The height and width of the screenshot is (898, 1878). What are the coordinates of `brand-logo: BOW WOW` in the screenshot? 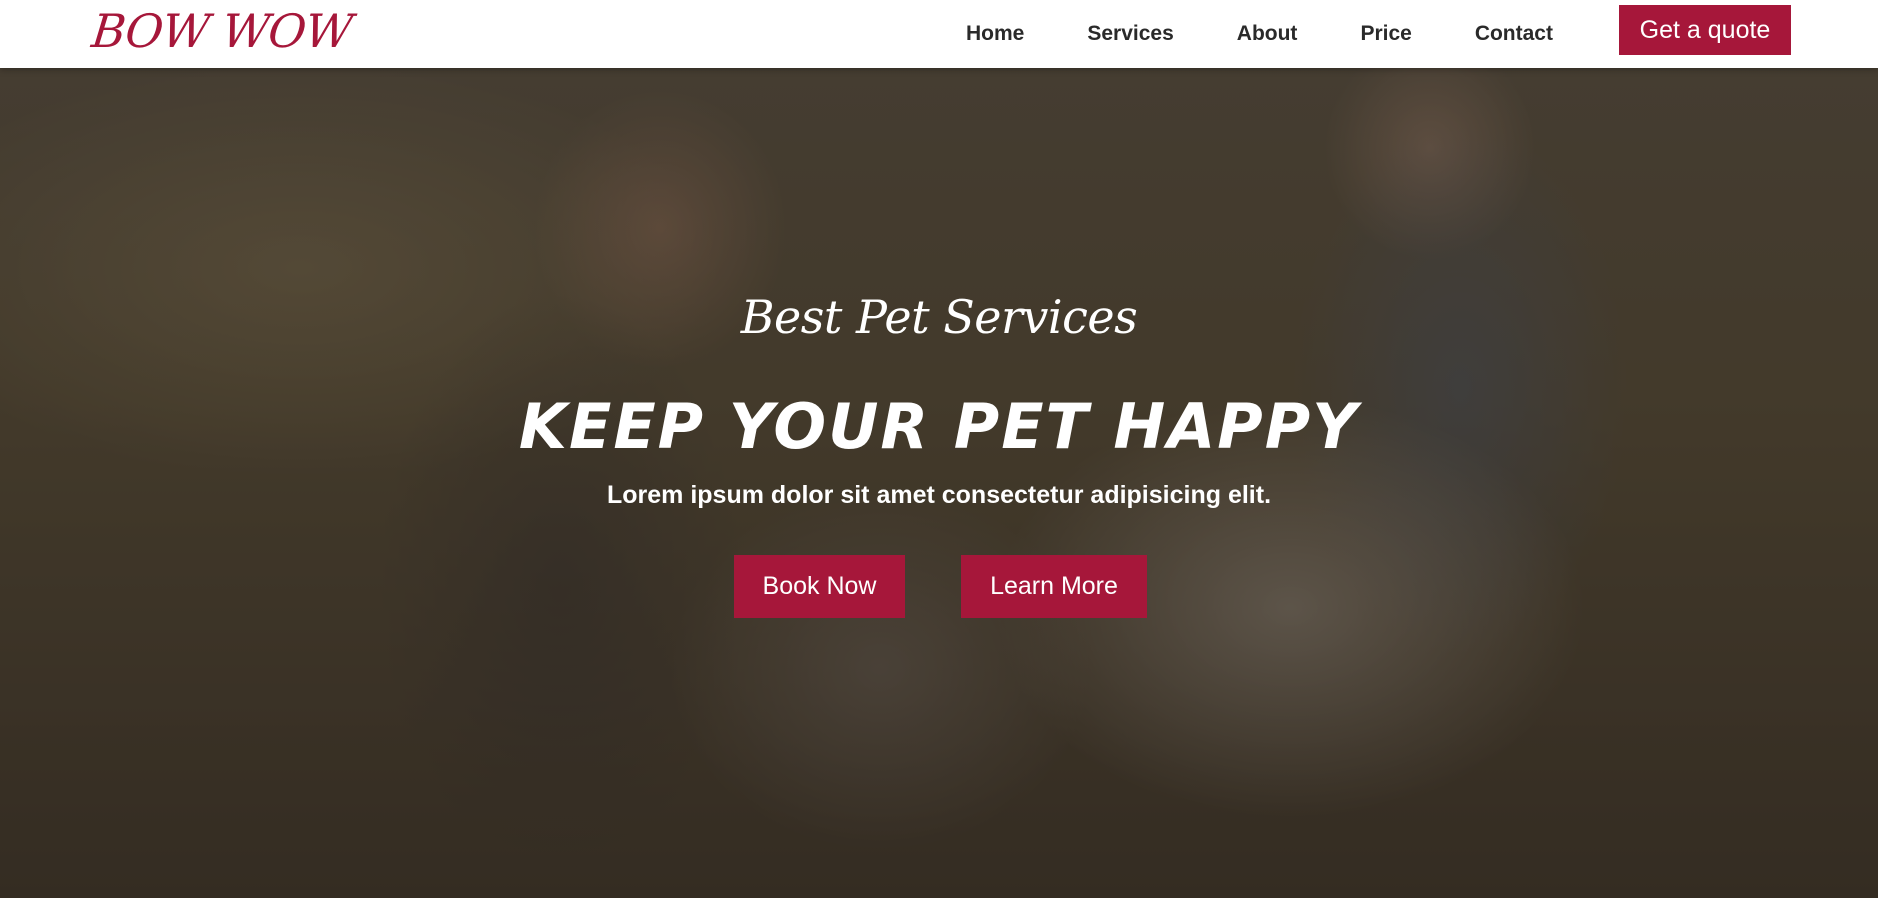 It's located at (221, 31).